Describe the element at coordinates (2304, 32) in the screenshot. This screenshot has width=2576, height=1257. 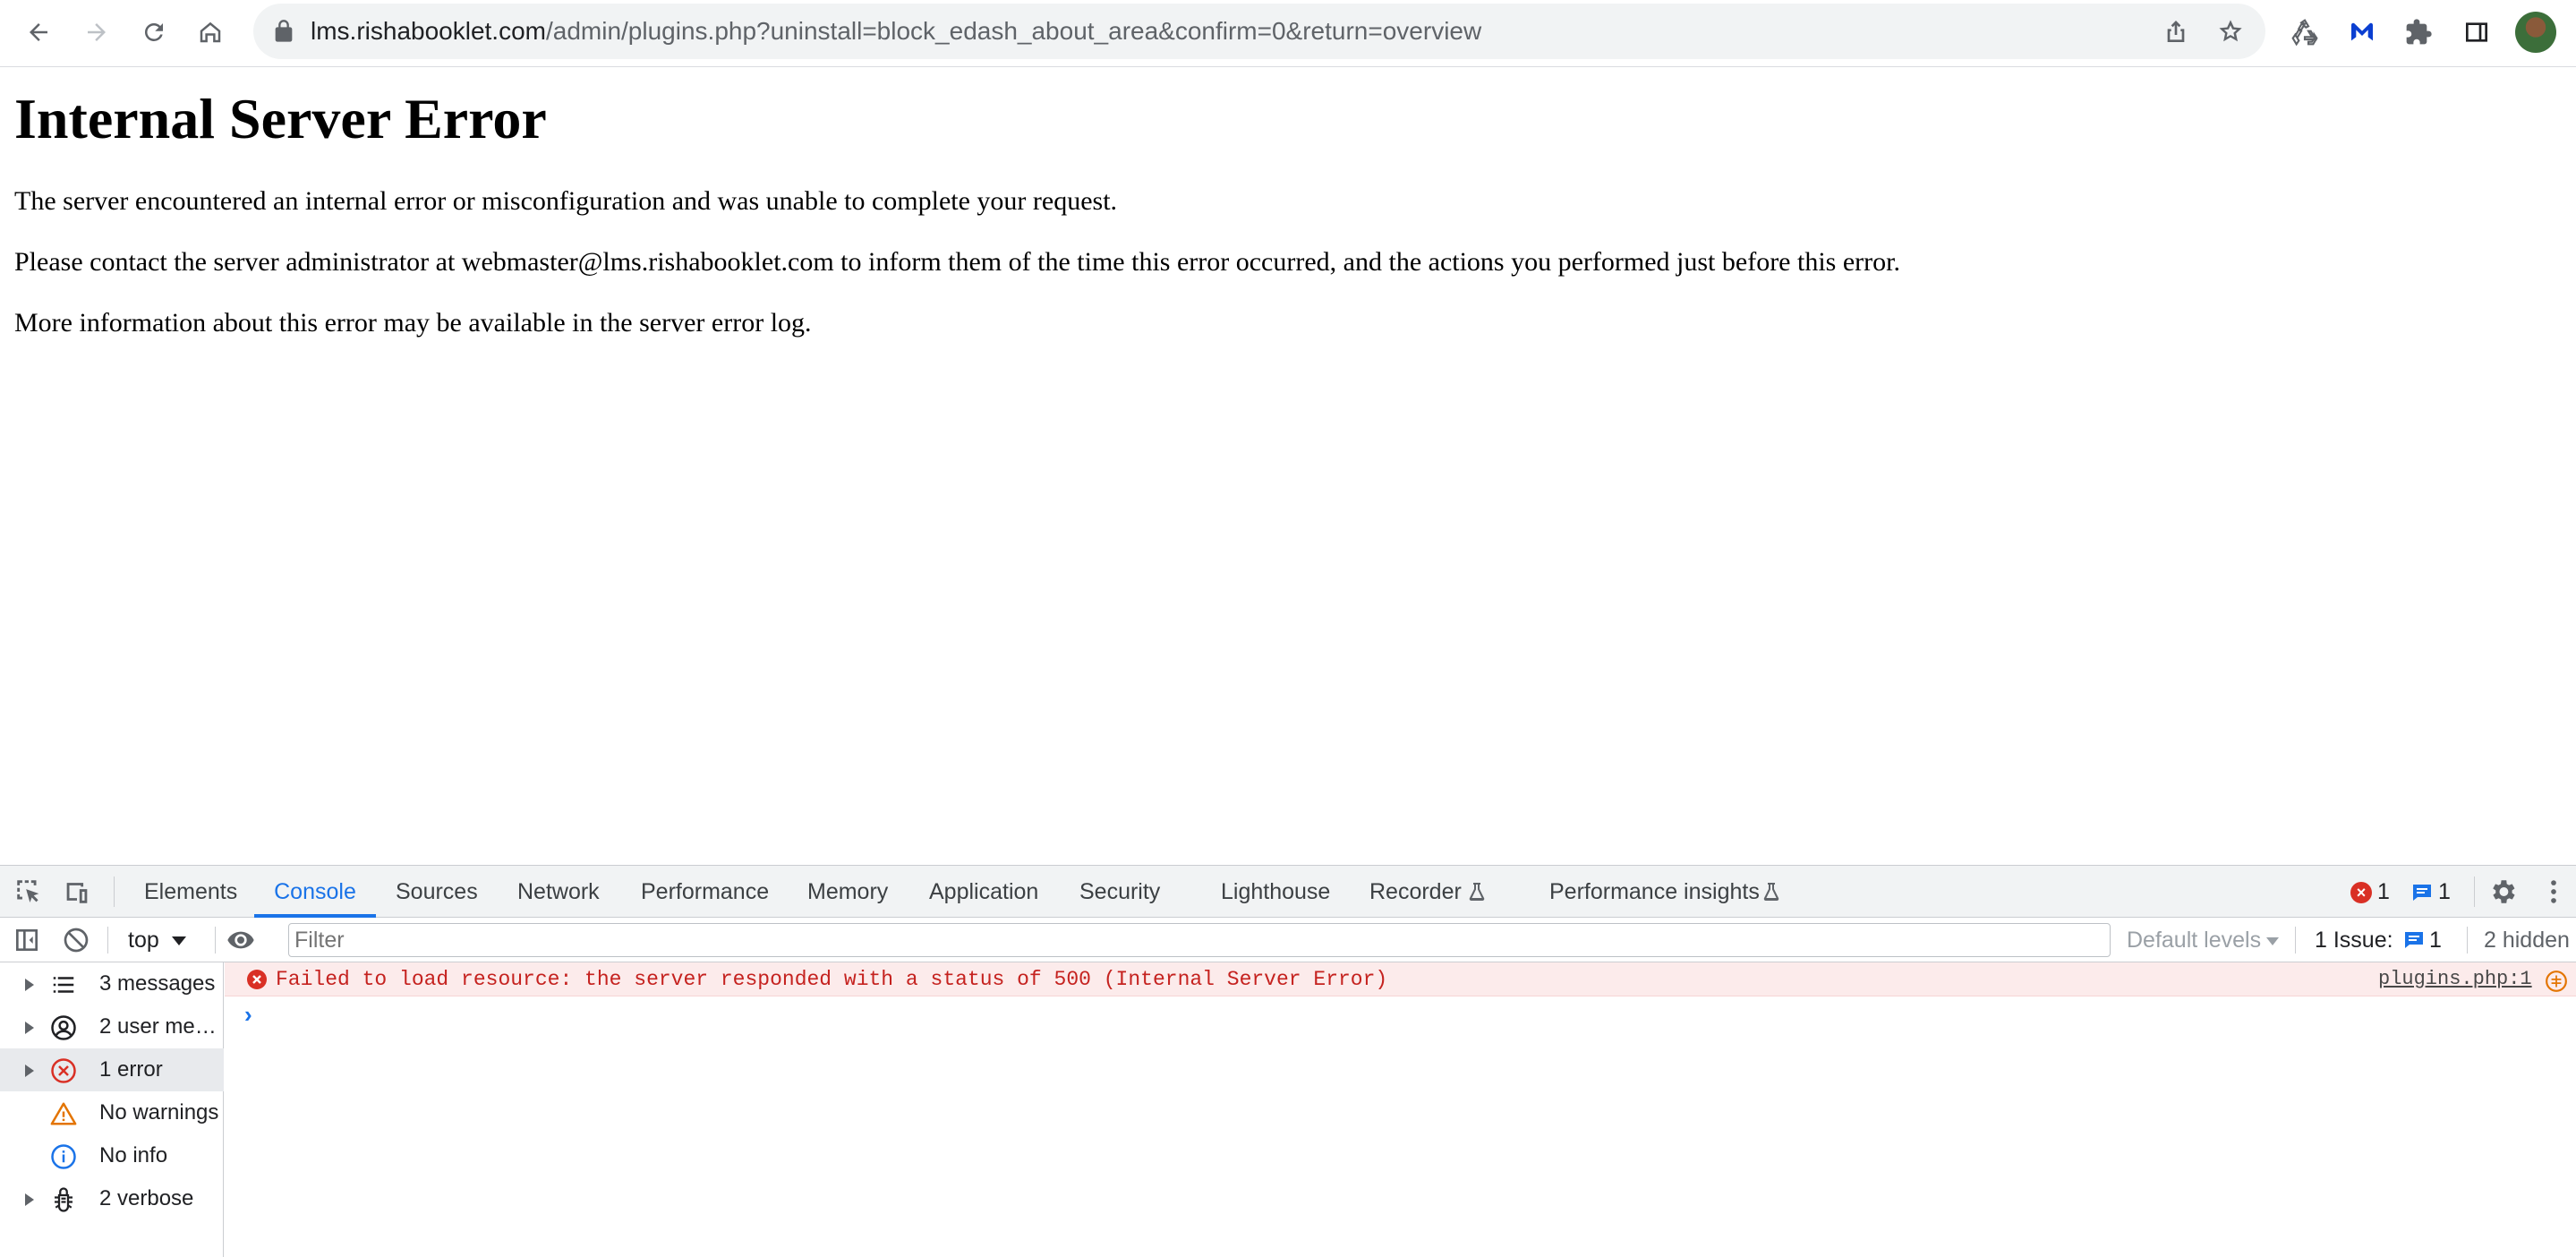
I see `recycle-extension-button` at that location.